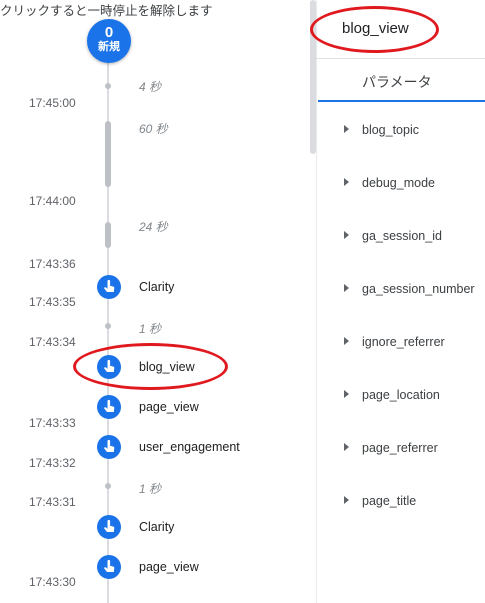 This screenshot has height=603, width=485. I want to click on param-item: ga_session_id, so click(402, 236).